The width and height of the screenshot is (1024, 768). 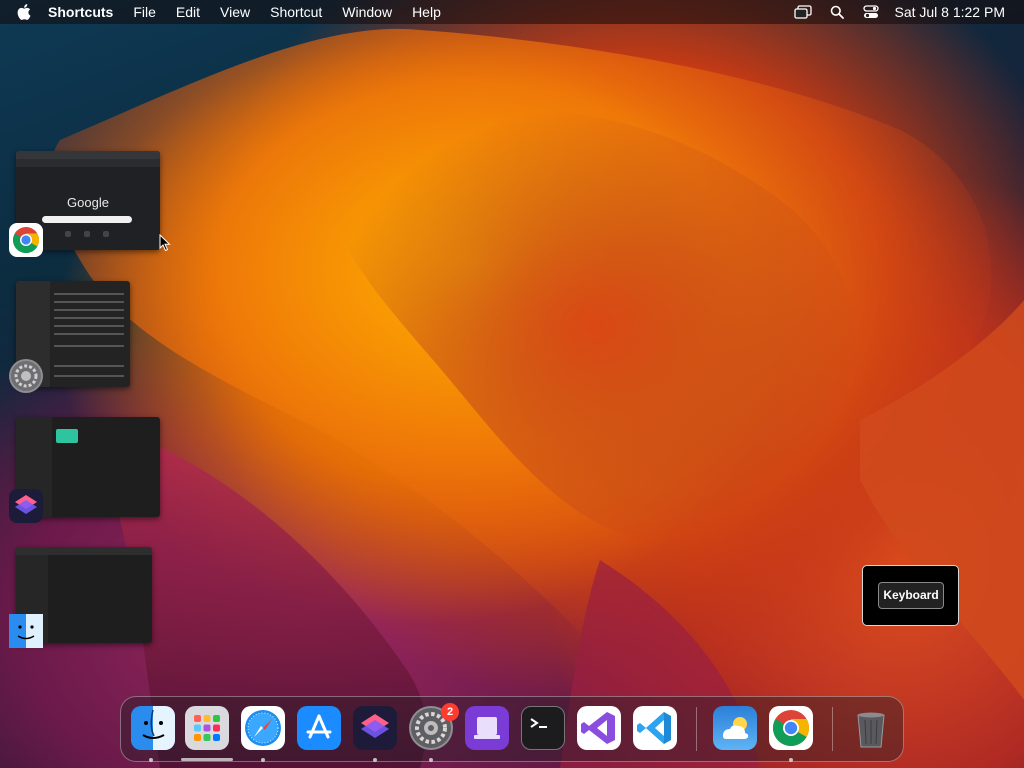 I want to click on notification-badge: 2, so click(x=450, y=712).